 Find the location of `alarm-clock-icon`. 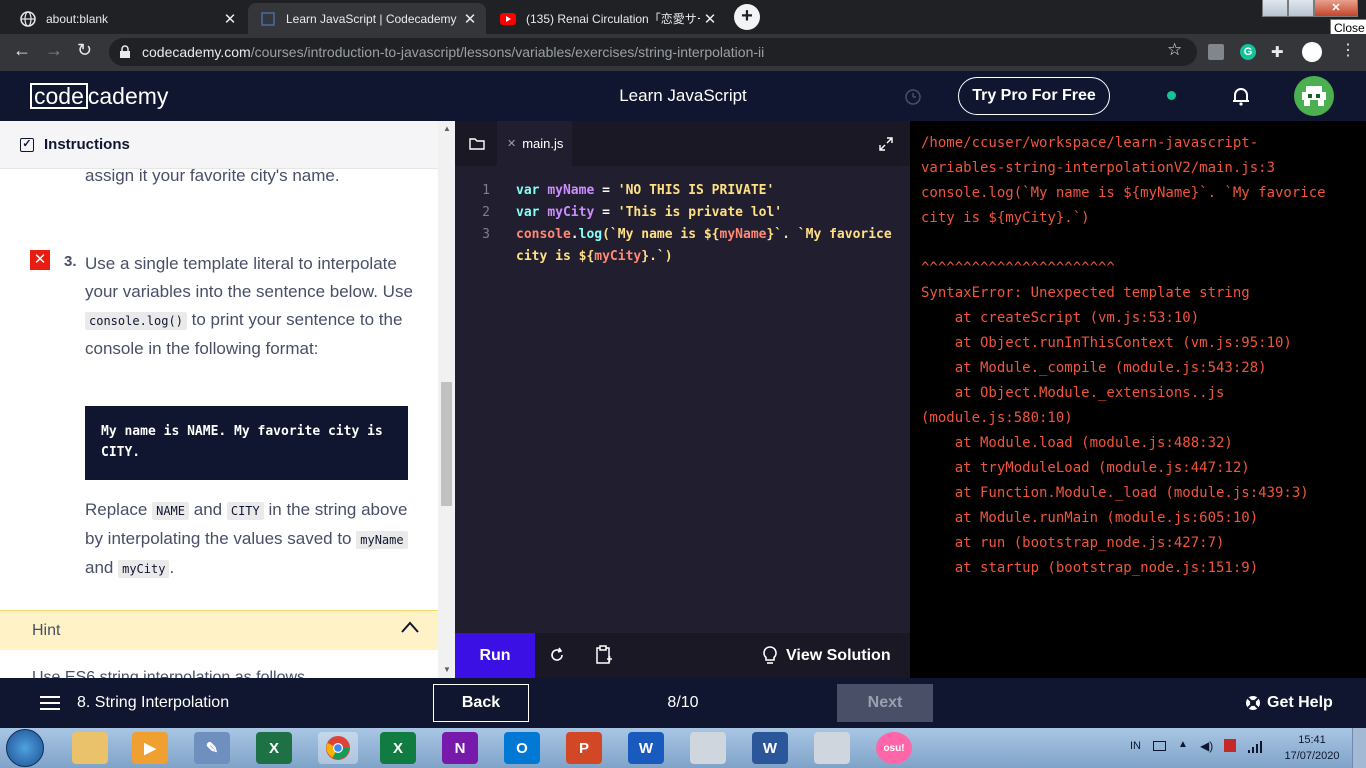

alarm-clock-icon is located at coordinates (913, 96).